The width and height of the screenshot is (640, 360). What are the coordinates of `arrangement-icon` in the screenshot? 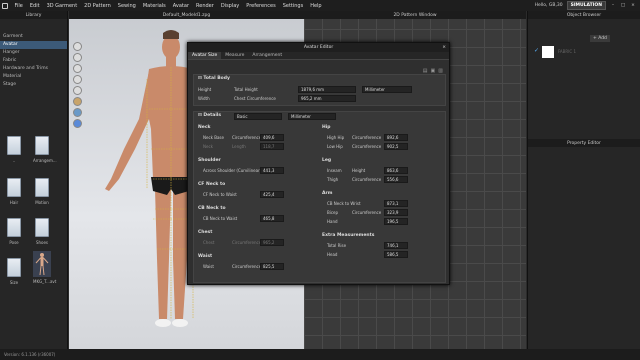 It's located at (77, 90).